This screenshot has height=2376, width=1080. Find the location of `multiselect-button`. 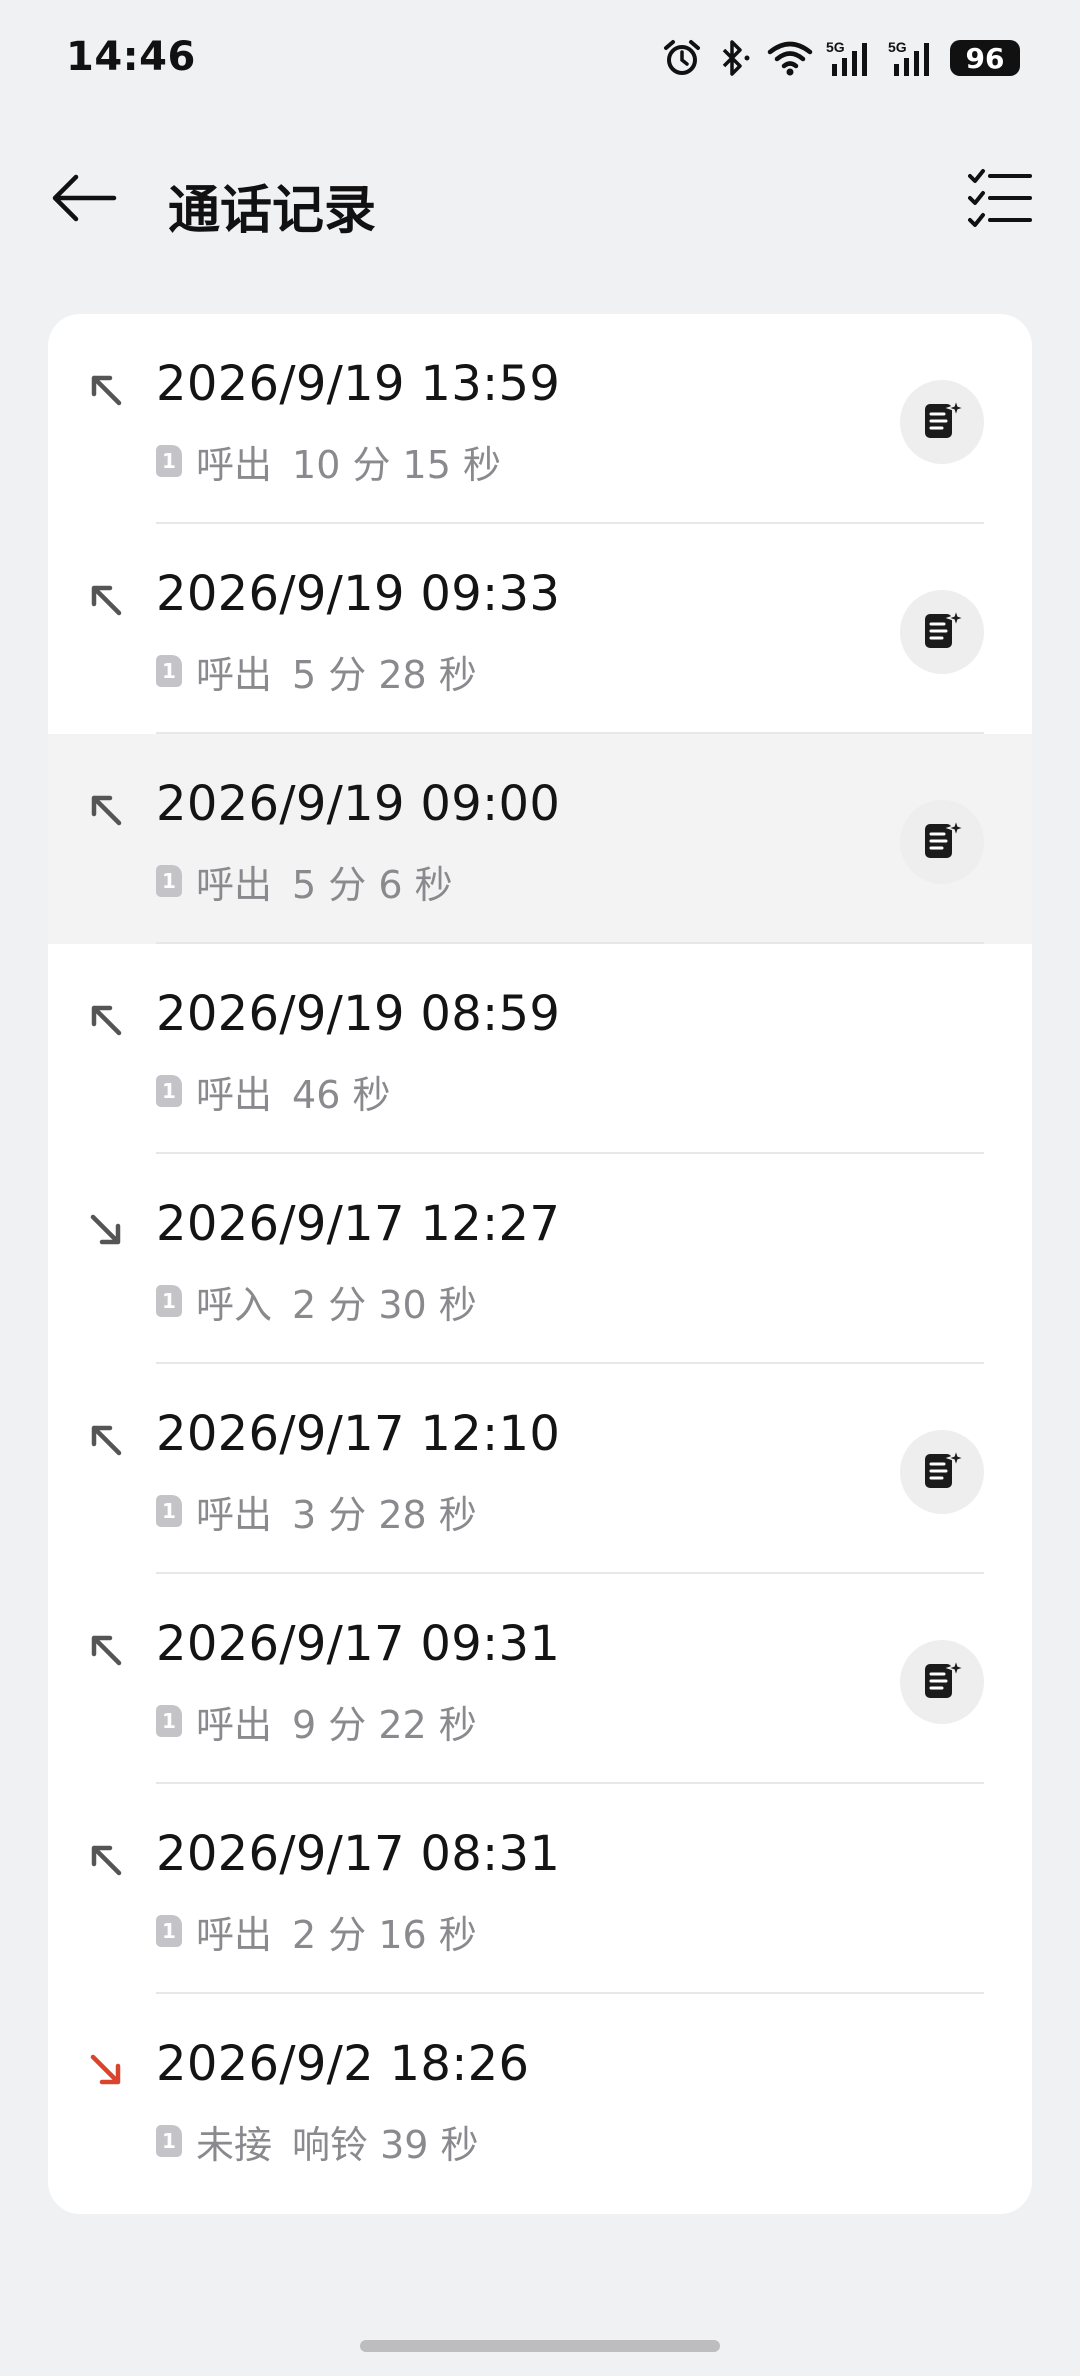

multiselect-button is located at coordinates (1000, 200).